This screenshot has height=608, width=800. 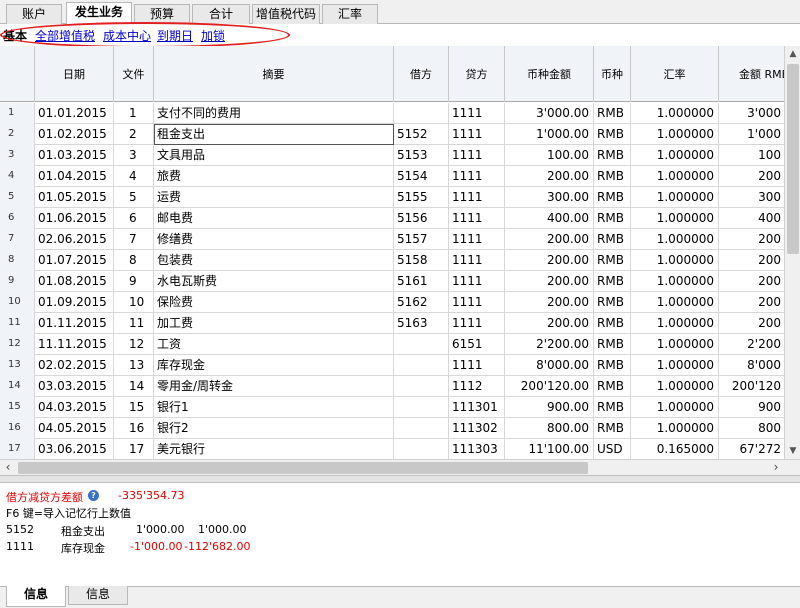 What do you see at coordinates (751, 386) in the screenshot?
I see `cell-amount-rmb: 200'120` at bounding box center [751, 386].